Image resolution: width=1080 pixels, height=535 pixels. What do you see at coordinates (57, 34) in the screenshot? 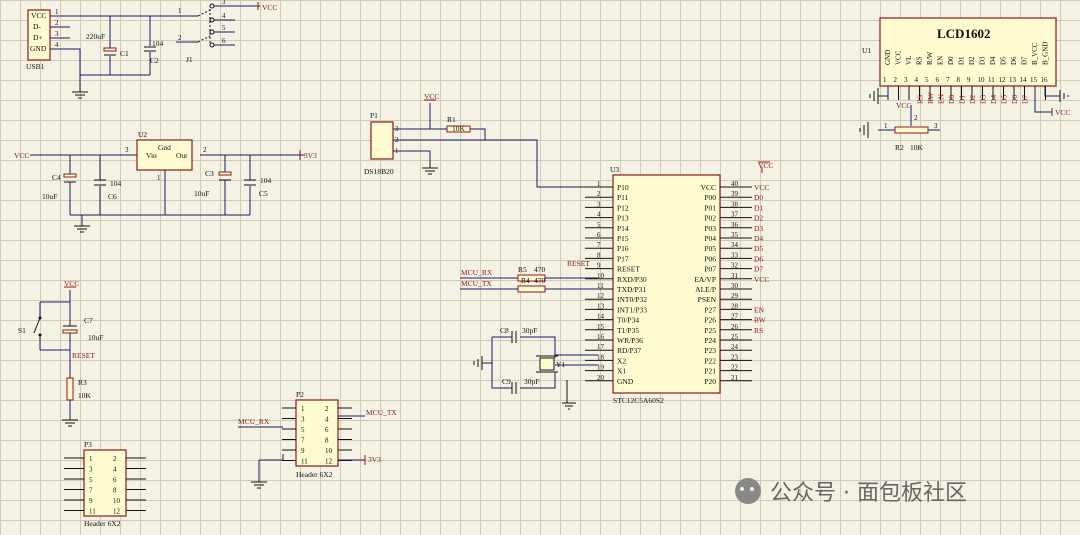
I see `usb1-pin-num: 3` at bounding box center [57, 34].